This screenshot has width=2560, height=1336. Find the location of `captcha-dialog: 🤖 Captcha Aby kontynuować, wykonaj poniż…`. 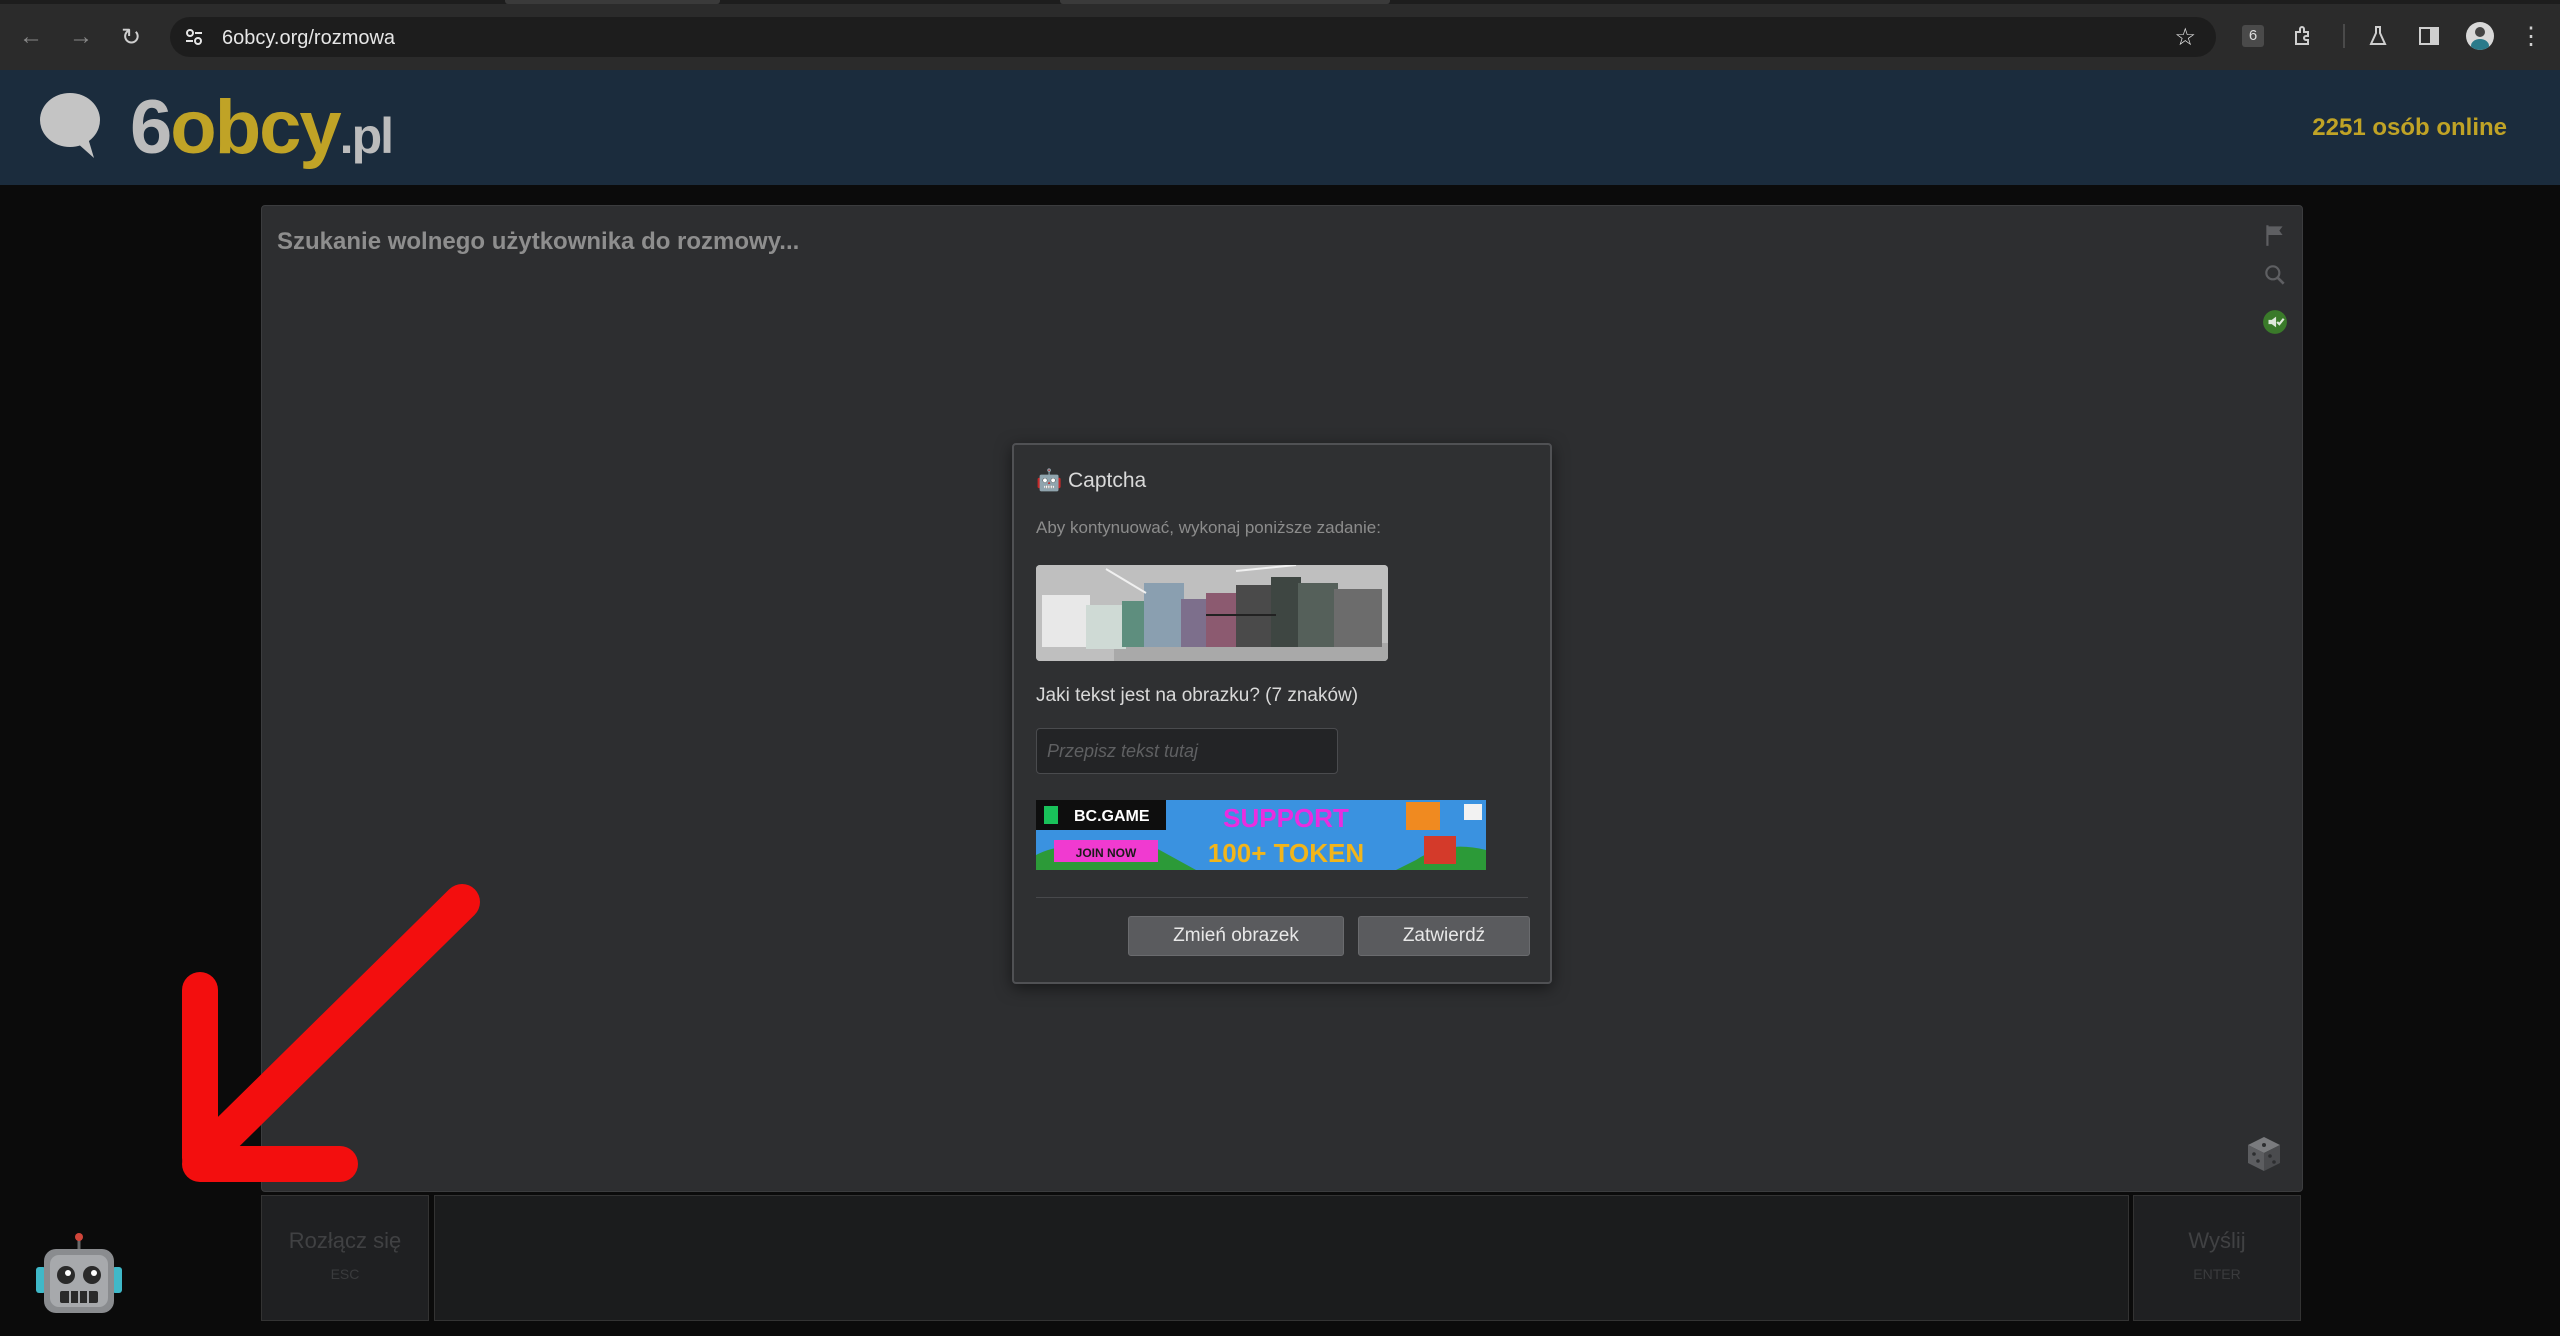

captcha-dialog: 🤖 Captcha Aby kontynuować, wykonaj poniż… is located at coordinates (1282, 713).